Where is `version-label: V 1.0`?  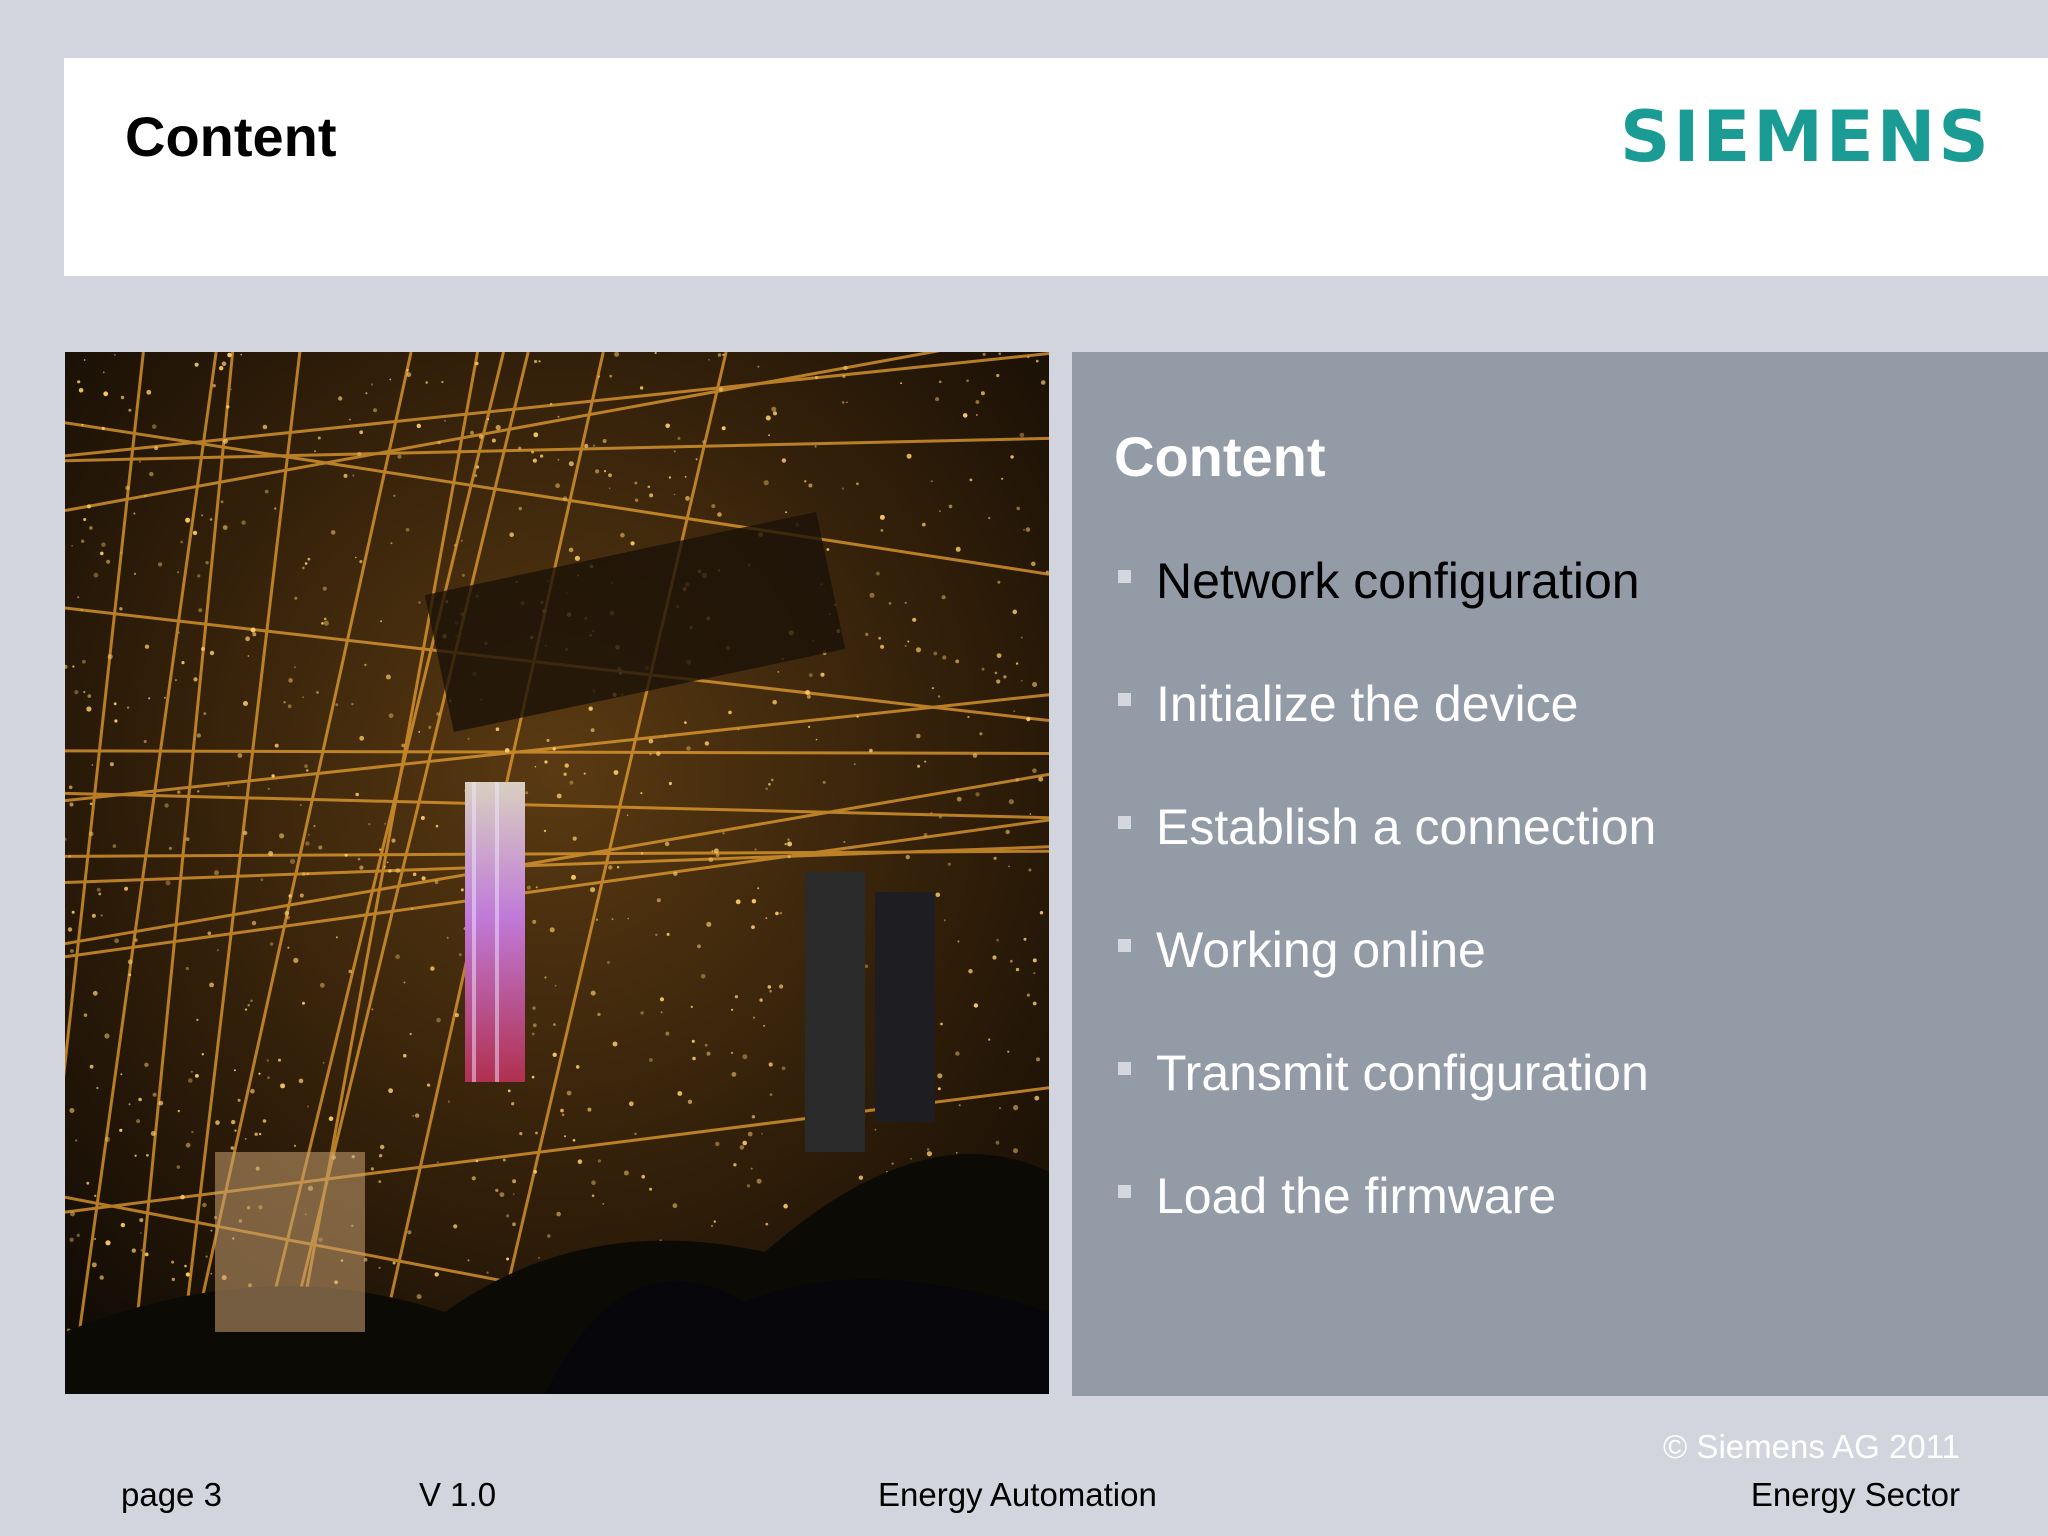
version-label: V 1.0 is located at coordinates (458, 1494).